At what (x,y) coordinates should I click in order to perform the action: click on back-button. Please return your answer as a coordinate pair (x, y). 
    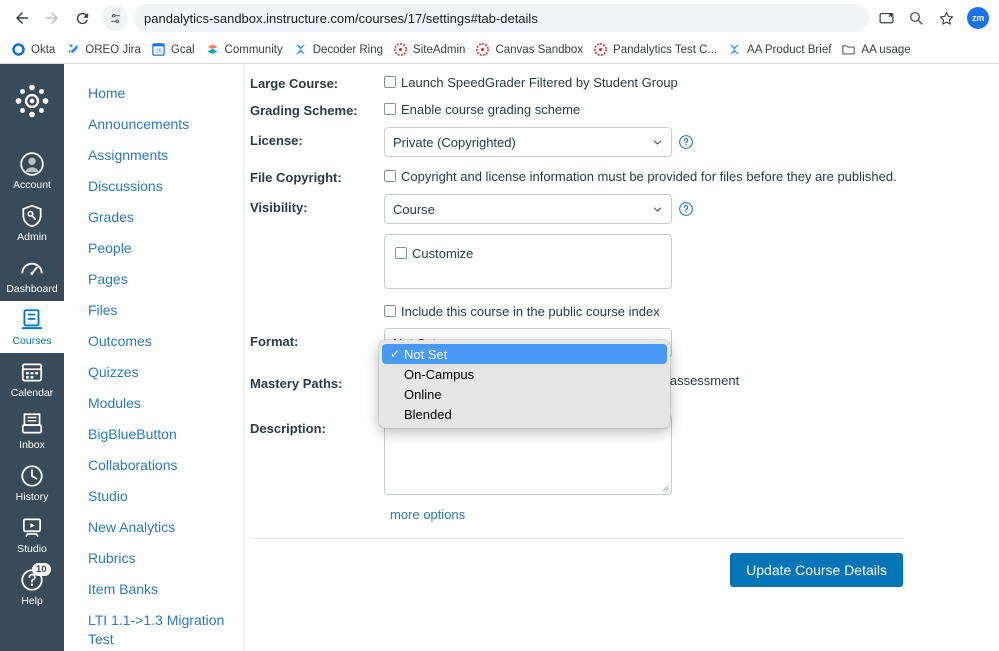
    Looking at the image, I should click on (22, 18).